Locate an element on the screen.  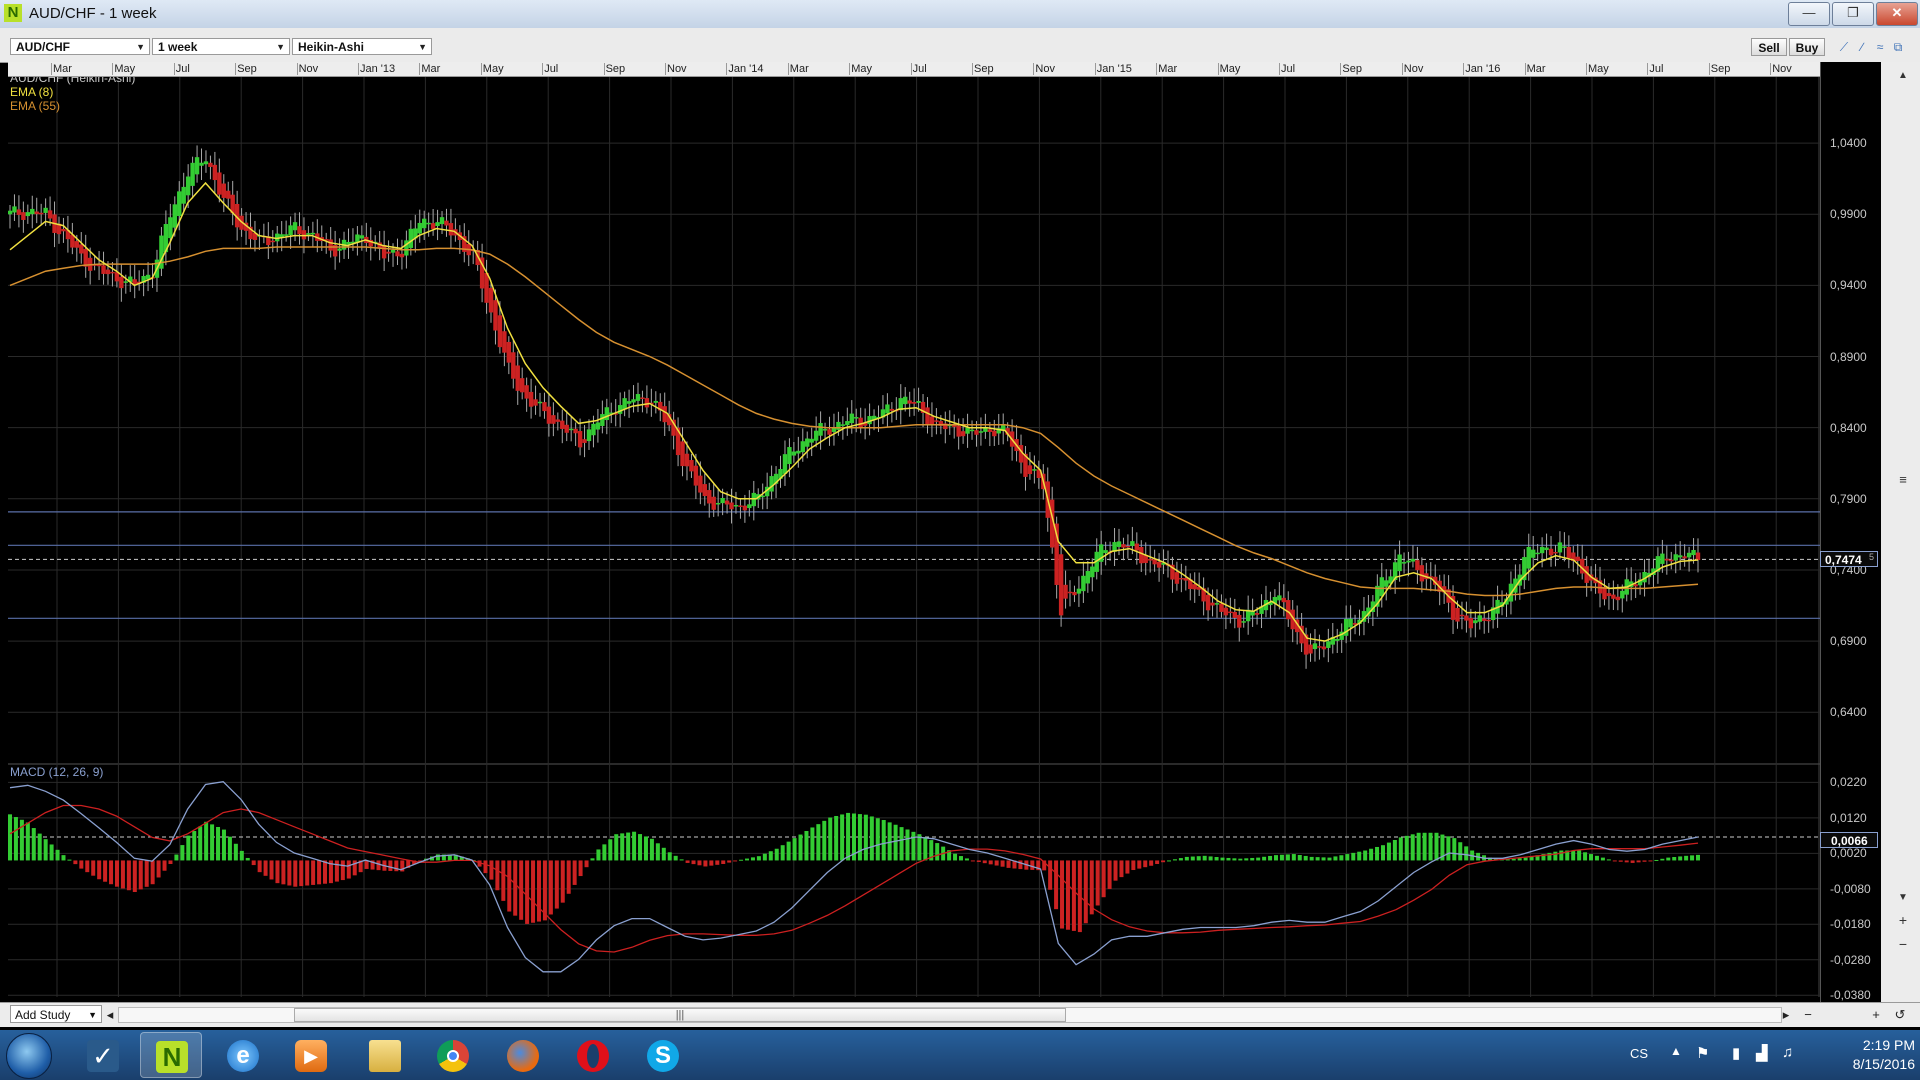
system-clock: 2:19 PM 8/15/2016 is located at coordinates (1855, 1055).